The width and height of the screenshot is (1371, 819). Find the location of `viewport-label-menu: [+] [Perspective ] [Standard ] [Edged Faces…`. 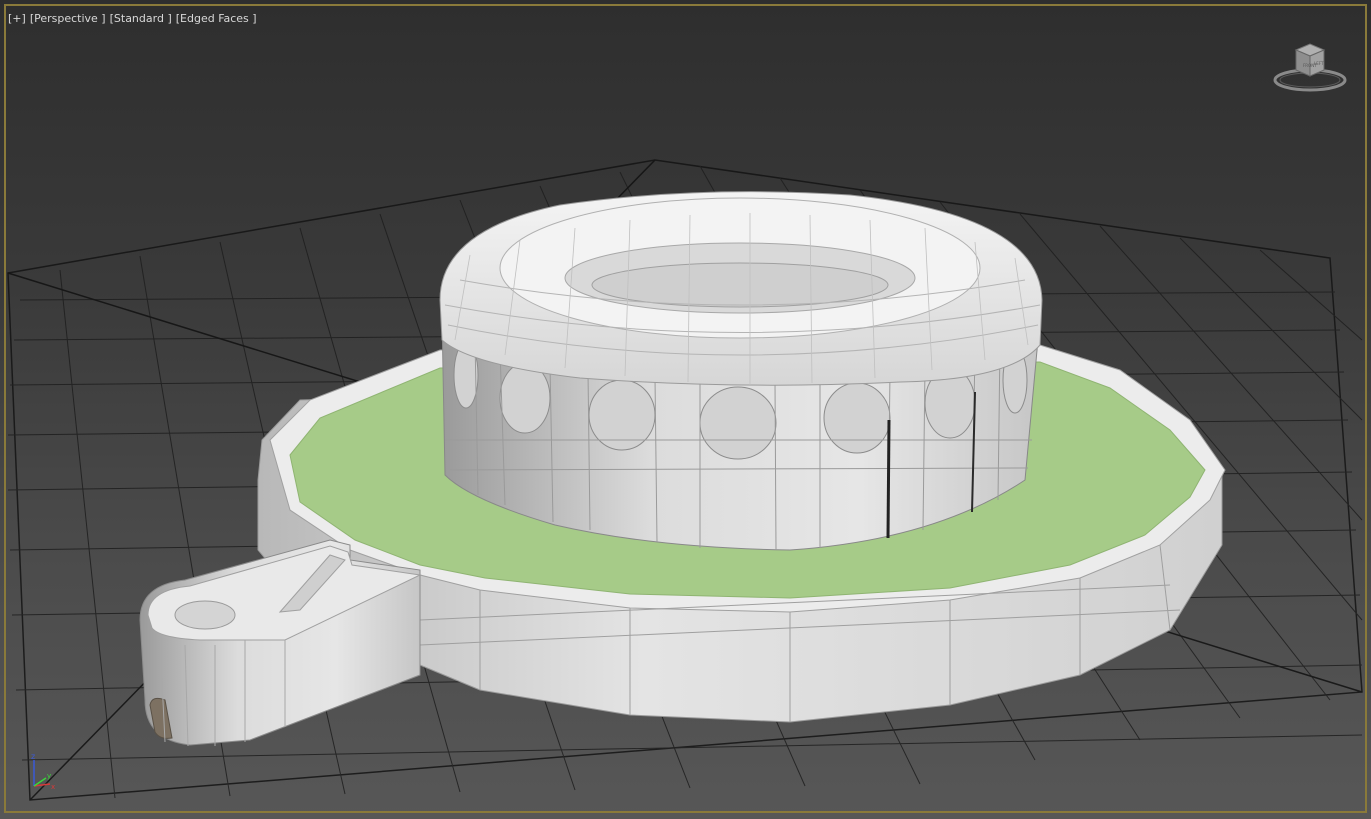

viewport-label-menu: [+] [Perspective ] [Standard ] [Edged Faces… is located at coordinates (134, 18).